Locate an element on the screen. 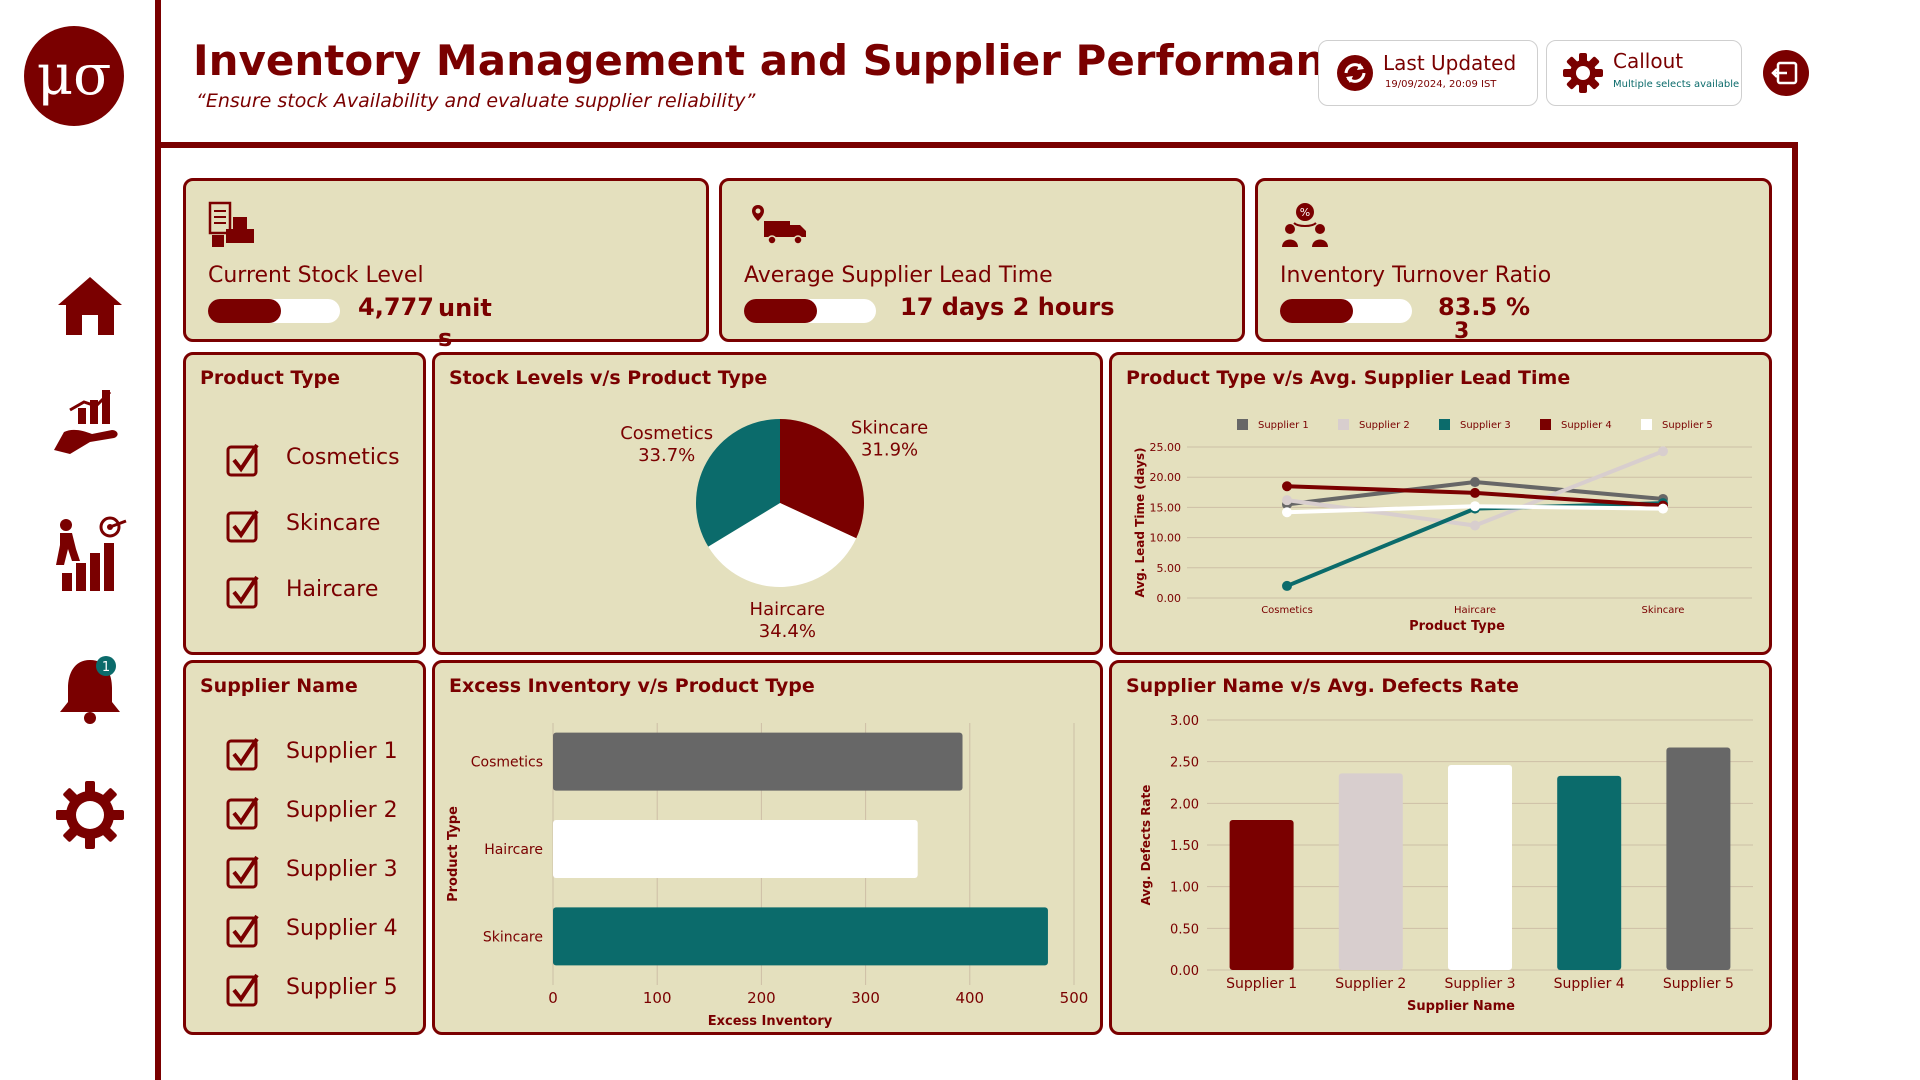 The height and width of the screenshot is (1080, 1920). pie-label: Skincare is located at coordinates (889, 427).